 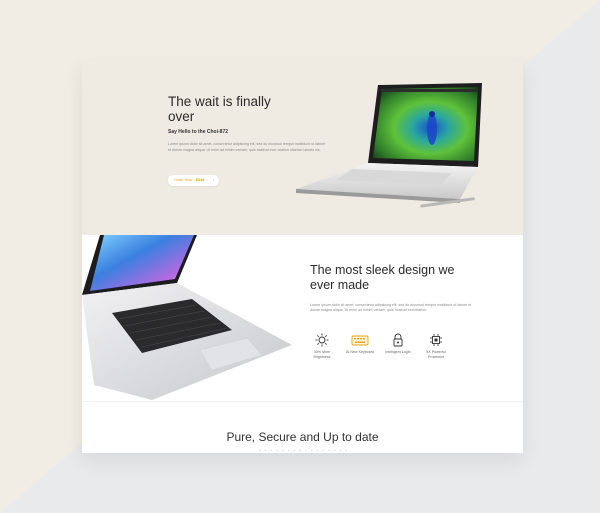 I want to click on section-secure-title: Pure, Secure and Up to date, so click(x=302, y=437).